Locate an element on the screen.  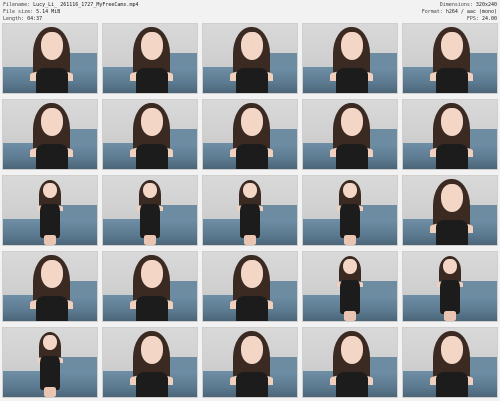
filename-label: Filename: is located at coordinates (17, 5).